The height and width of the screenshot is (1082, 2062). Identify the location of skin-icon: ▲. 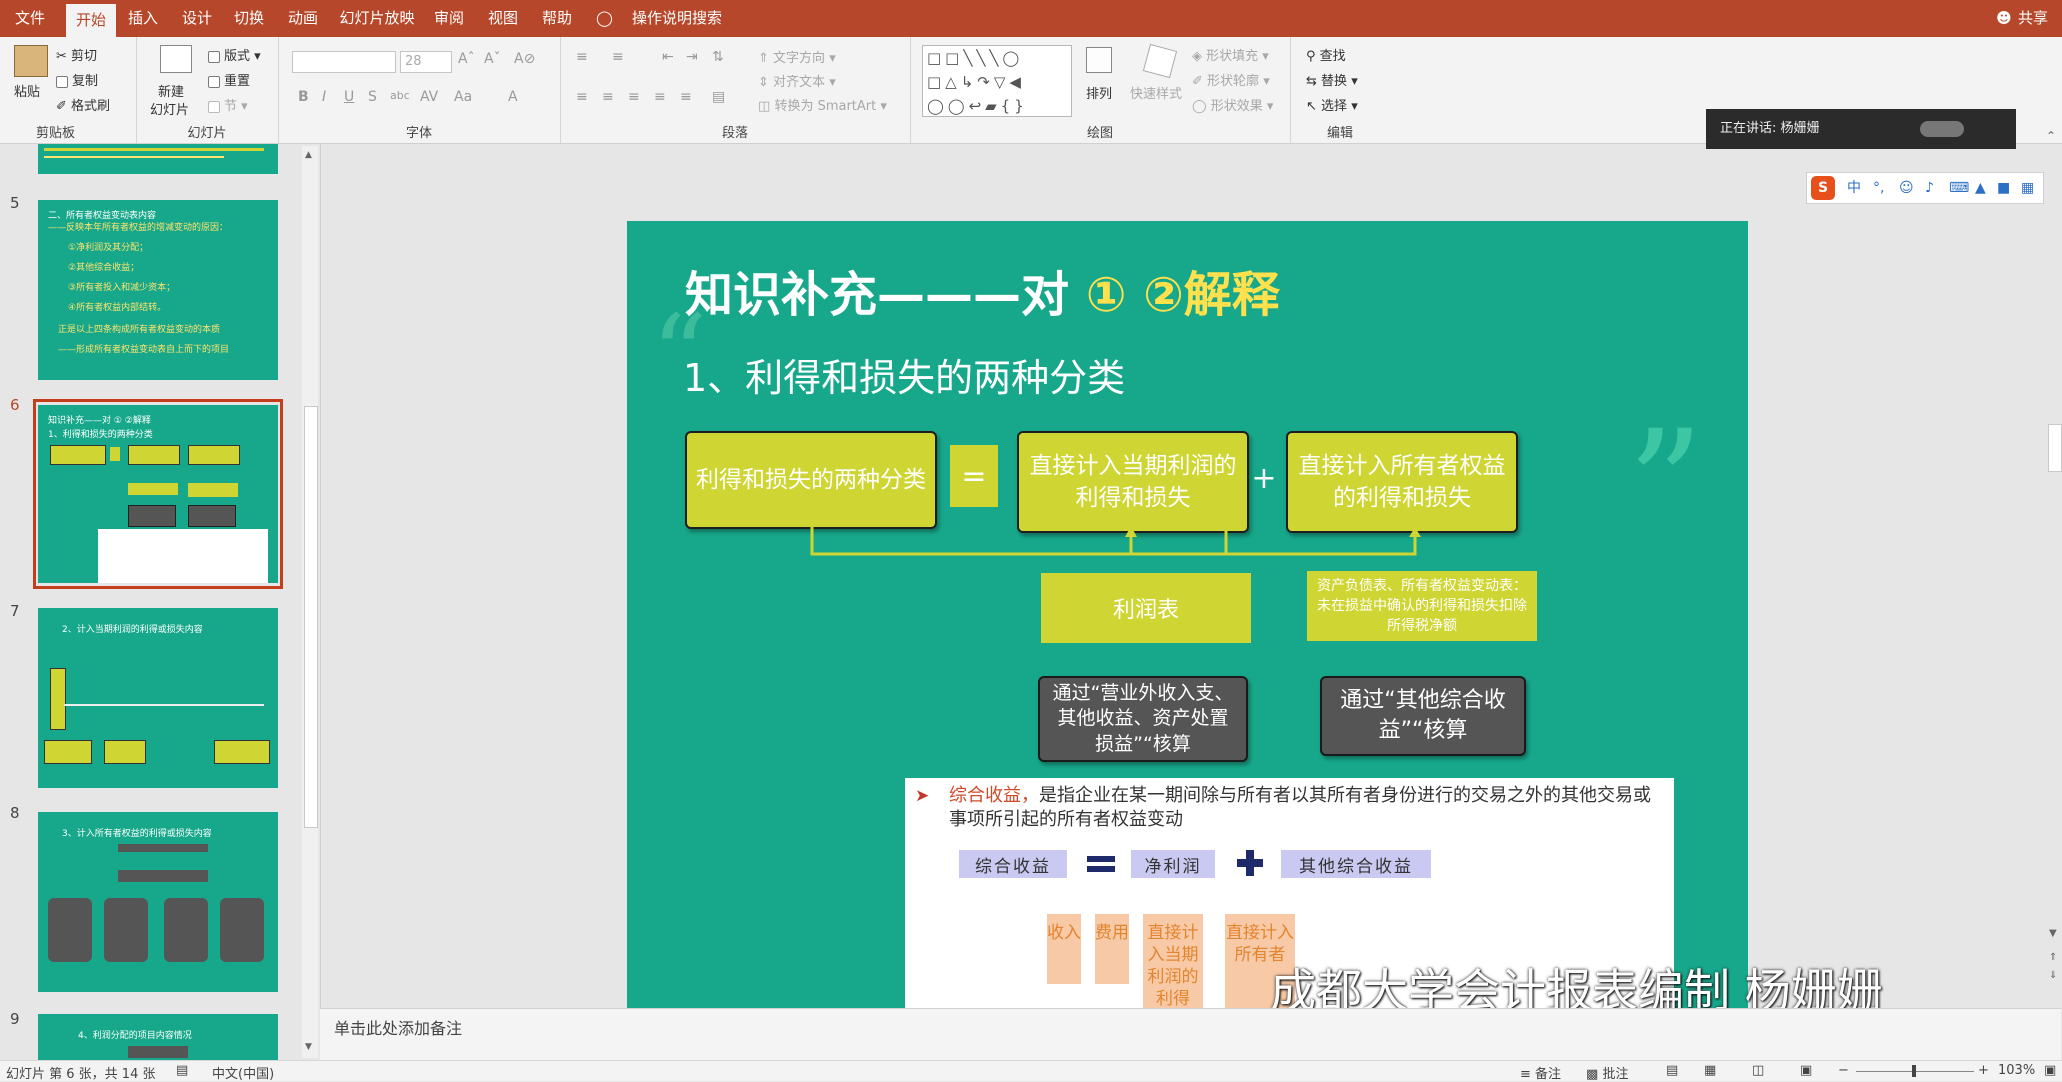
(1980, 188).